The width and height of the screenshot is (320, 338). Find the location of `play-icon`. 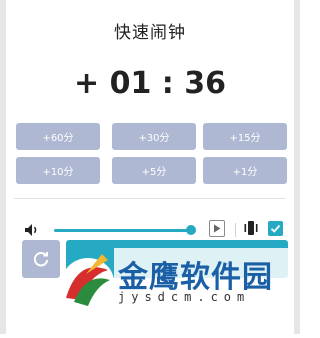

play-icon is located at coordinates (217, 228).